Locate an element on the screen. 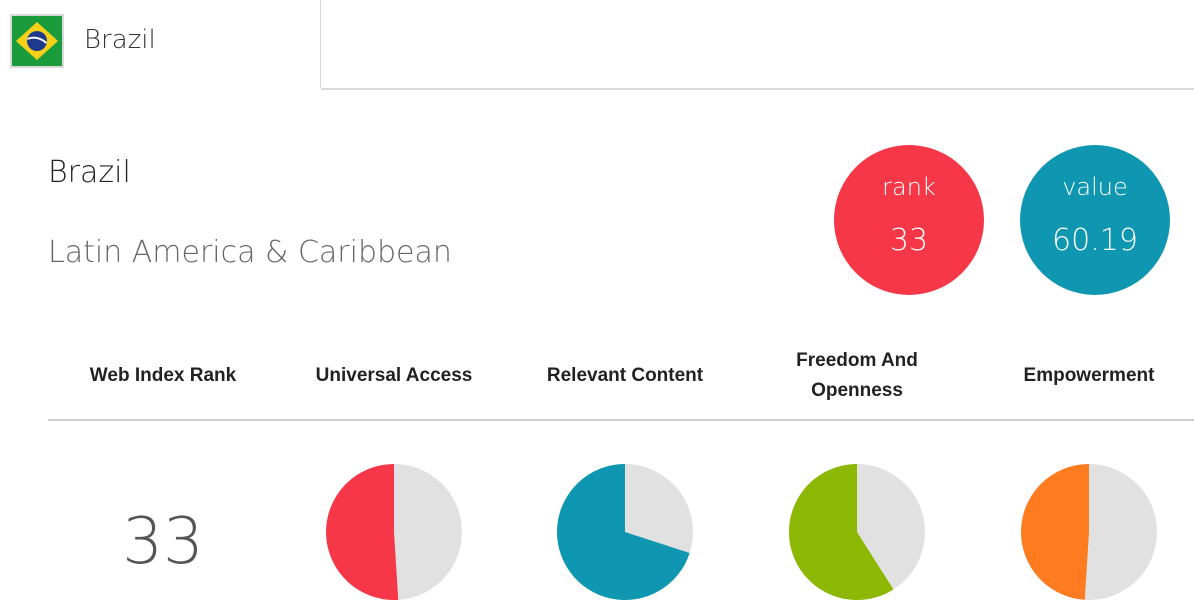  column-header-universal-access: Universal Access is located at coordinates (394, 375).